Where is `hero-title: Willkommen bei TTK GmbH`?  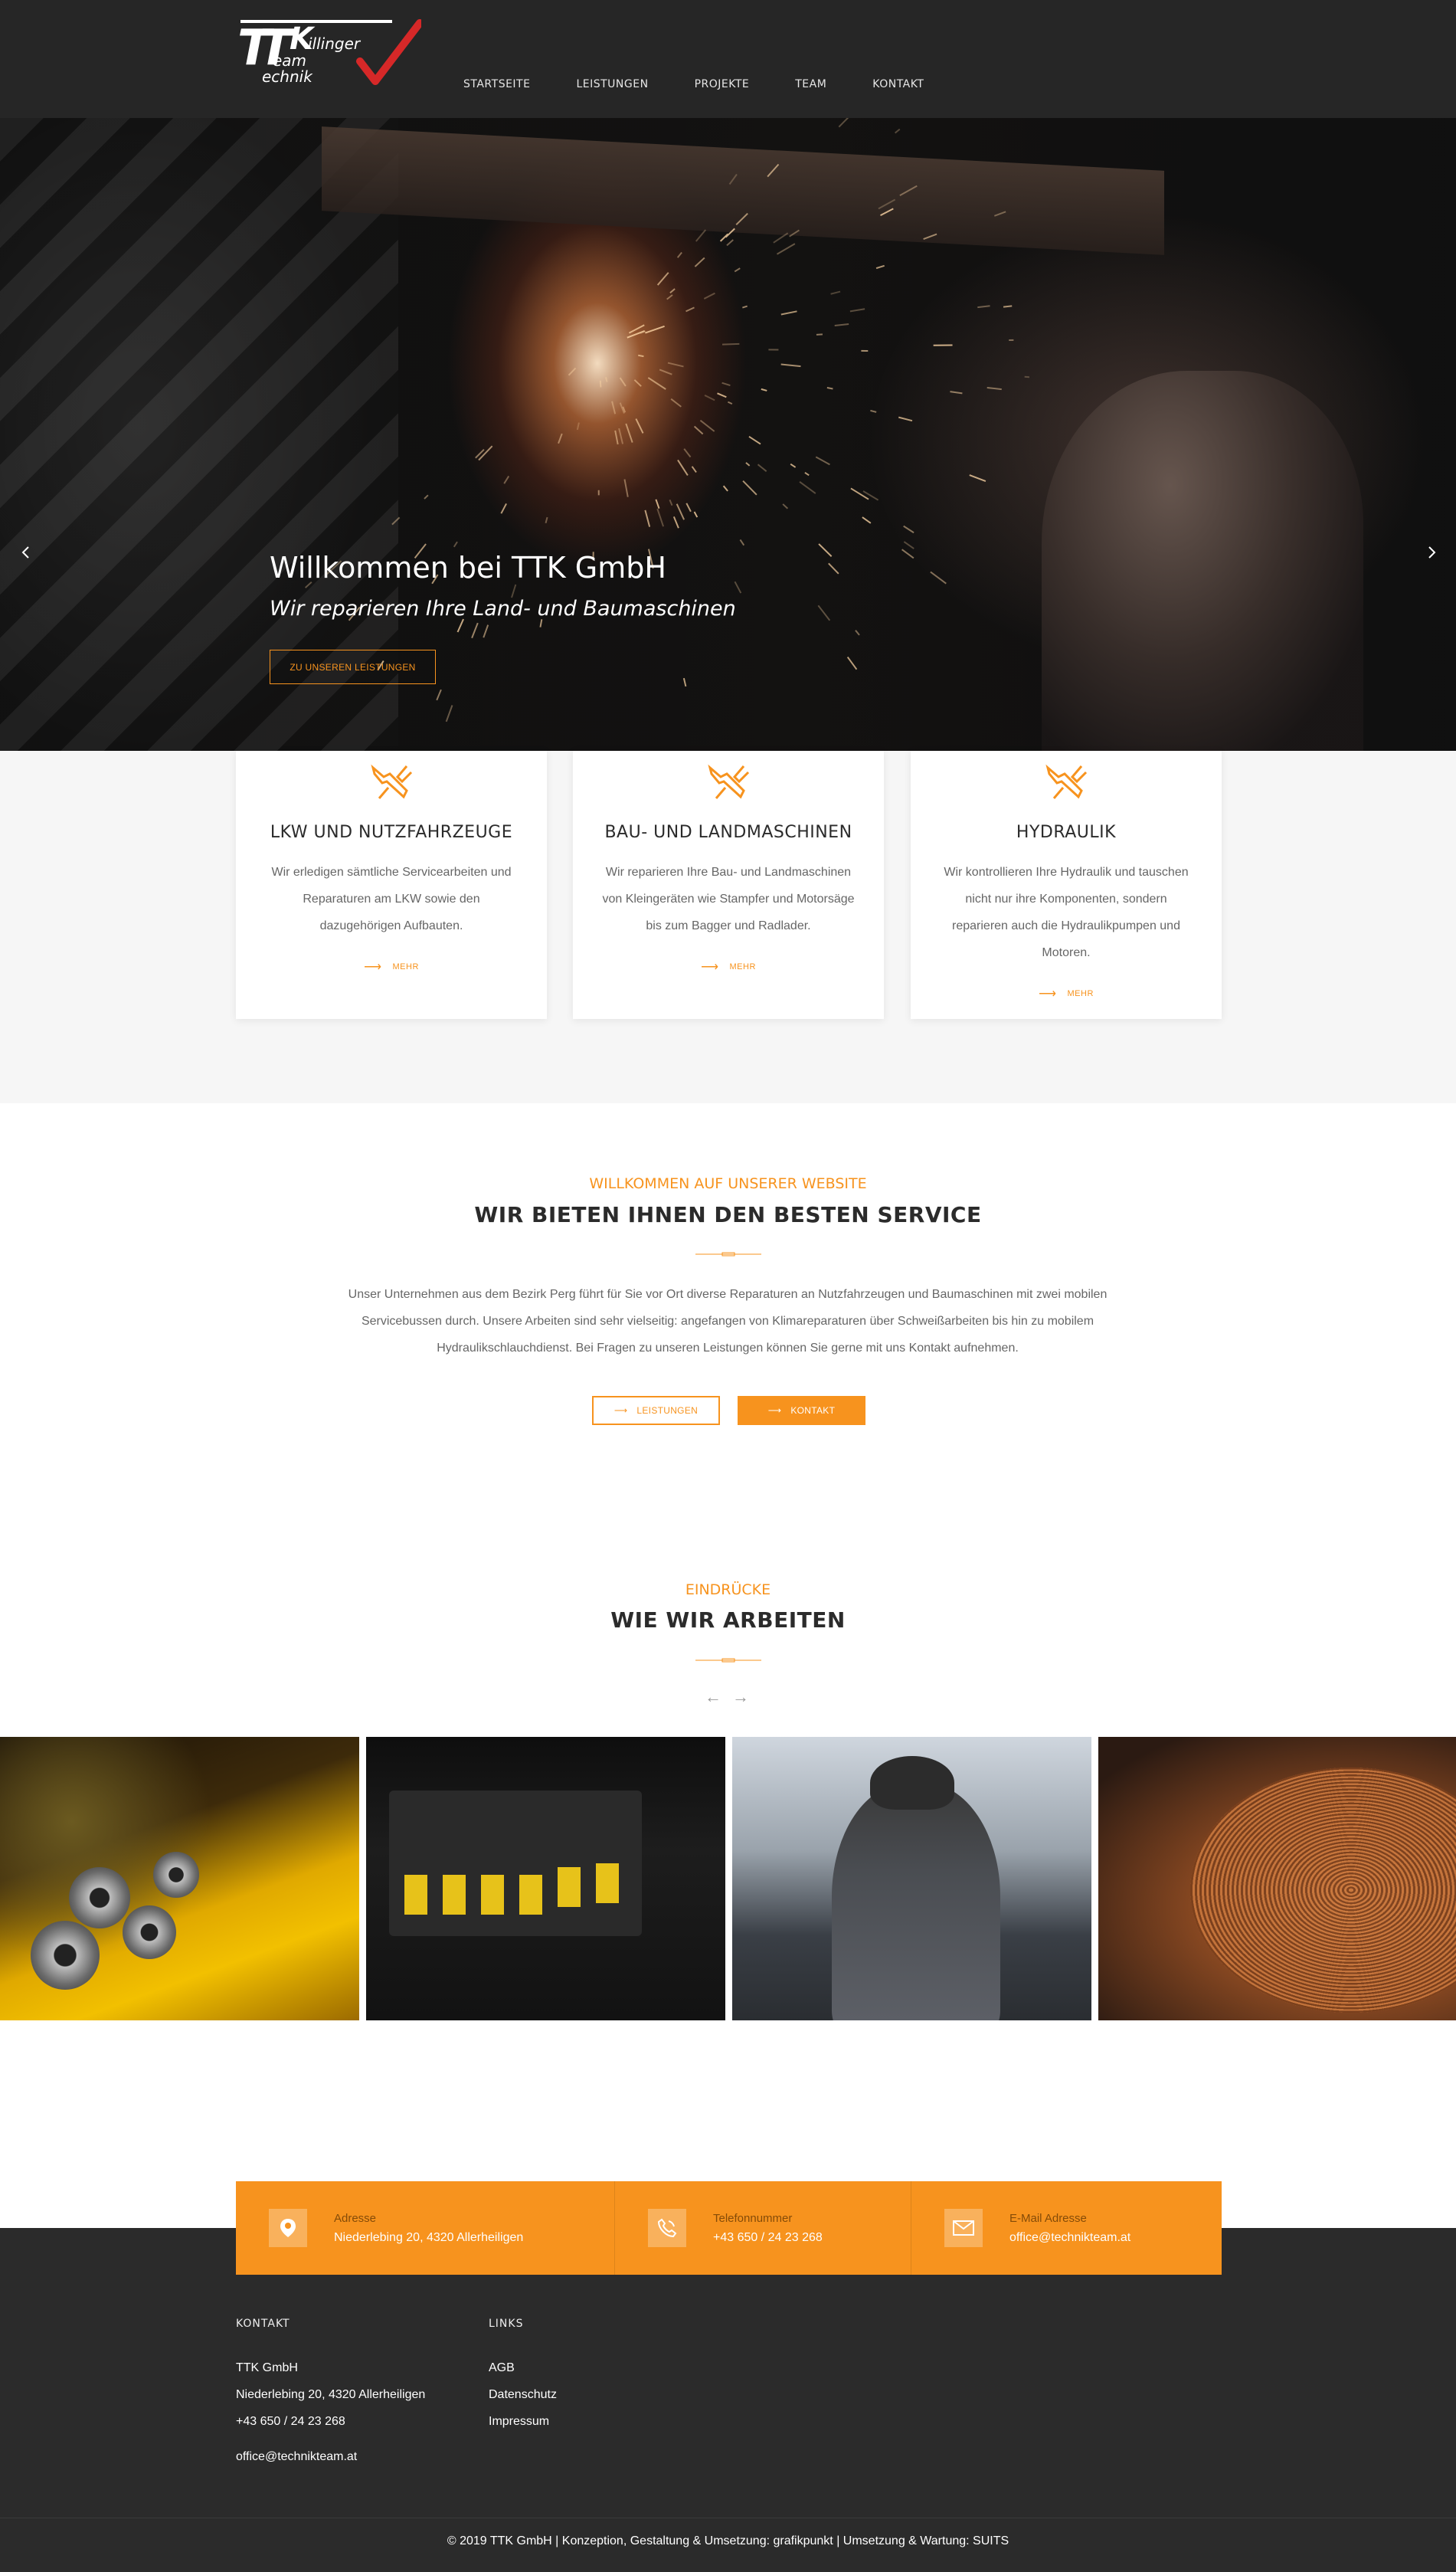 hero-title: Willkommen bei TTK GmbH is located at coordinates (468, 568).